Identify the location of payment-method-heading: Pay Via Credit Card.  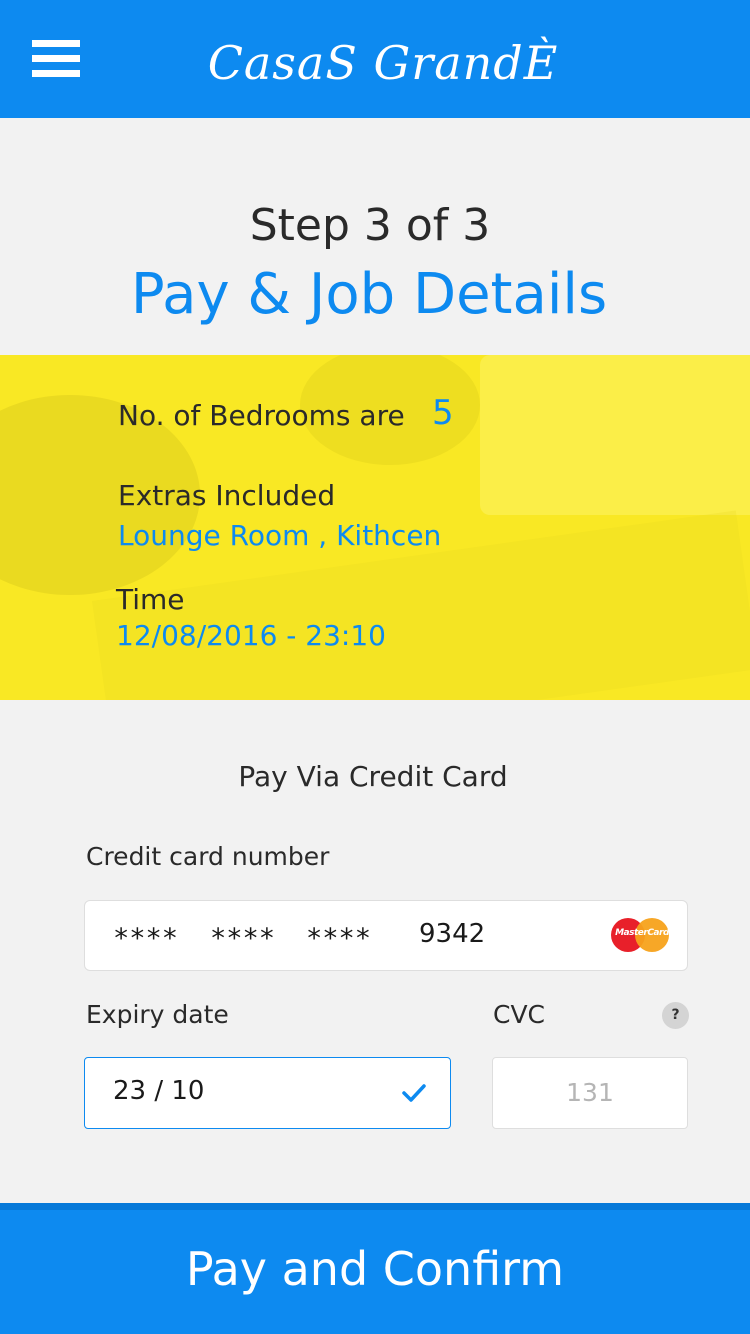
(373, 776).